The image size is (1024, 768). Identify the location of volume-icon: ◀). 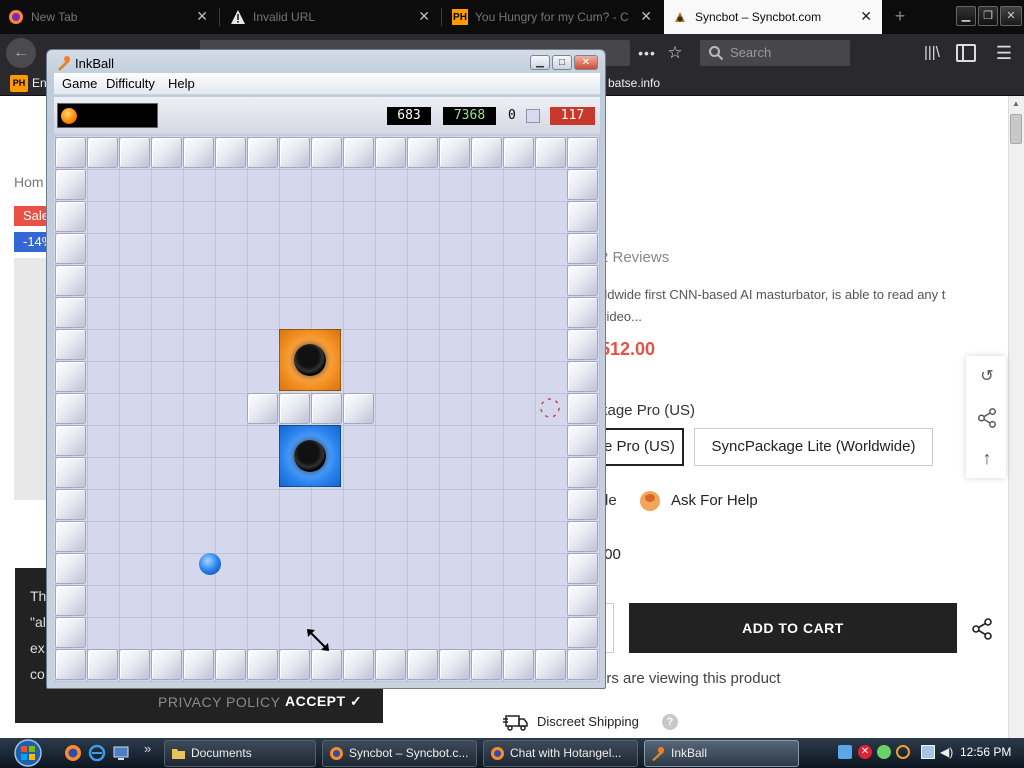
(947, 752).